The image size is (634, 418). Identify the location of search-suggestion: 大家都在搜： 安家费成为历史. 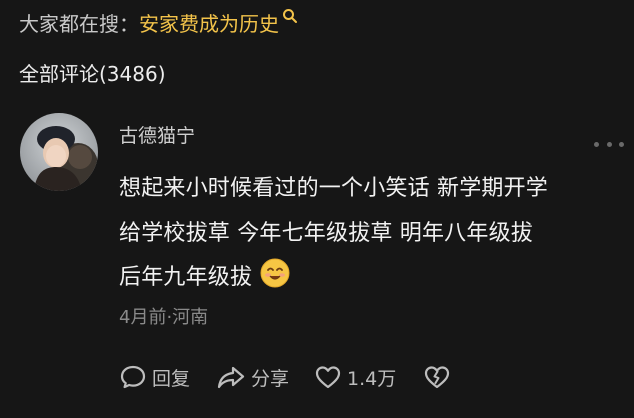
(158, 22).